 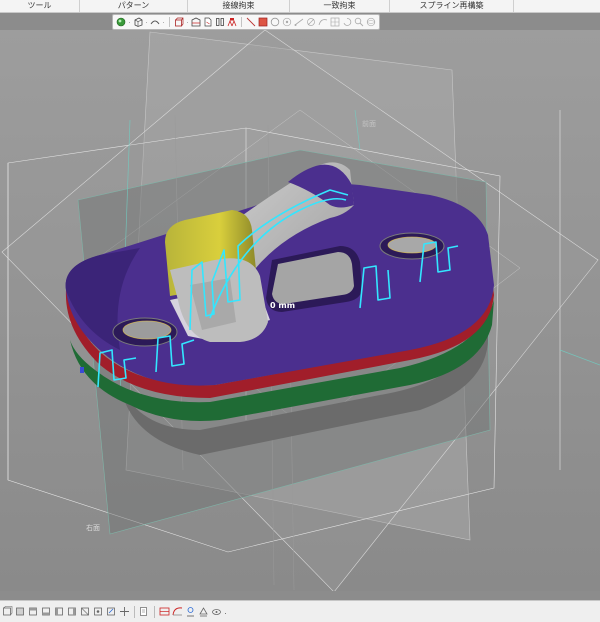 I want to click on right-plane-label: 右面, so click(x=93, y=527).